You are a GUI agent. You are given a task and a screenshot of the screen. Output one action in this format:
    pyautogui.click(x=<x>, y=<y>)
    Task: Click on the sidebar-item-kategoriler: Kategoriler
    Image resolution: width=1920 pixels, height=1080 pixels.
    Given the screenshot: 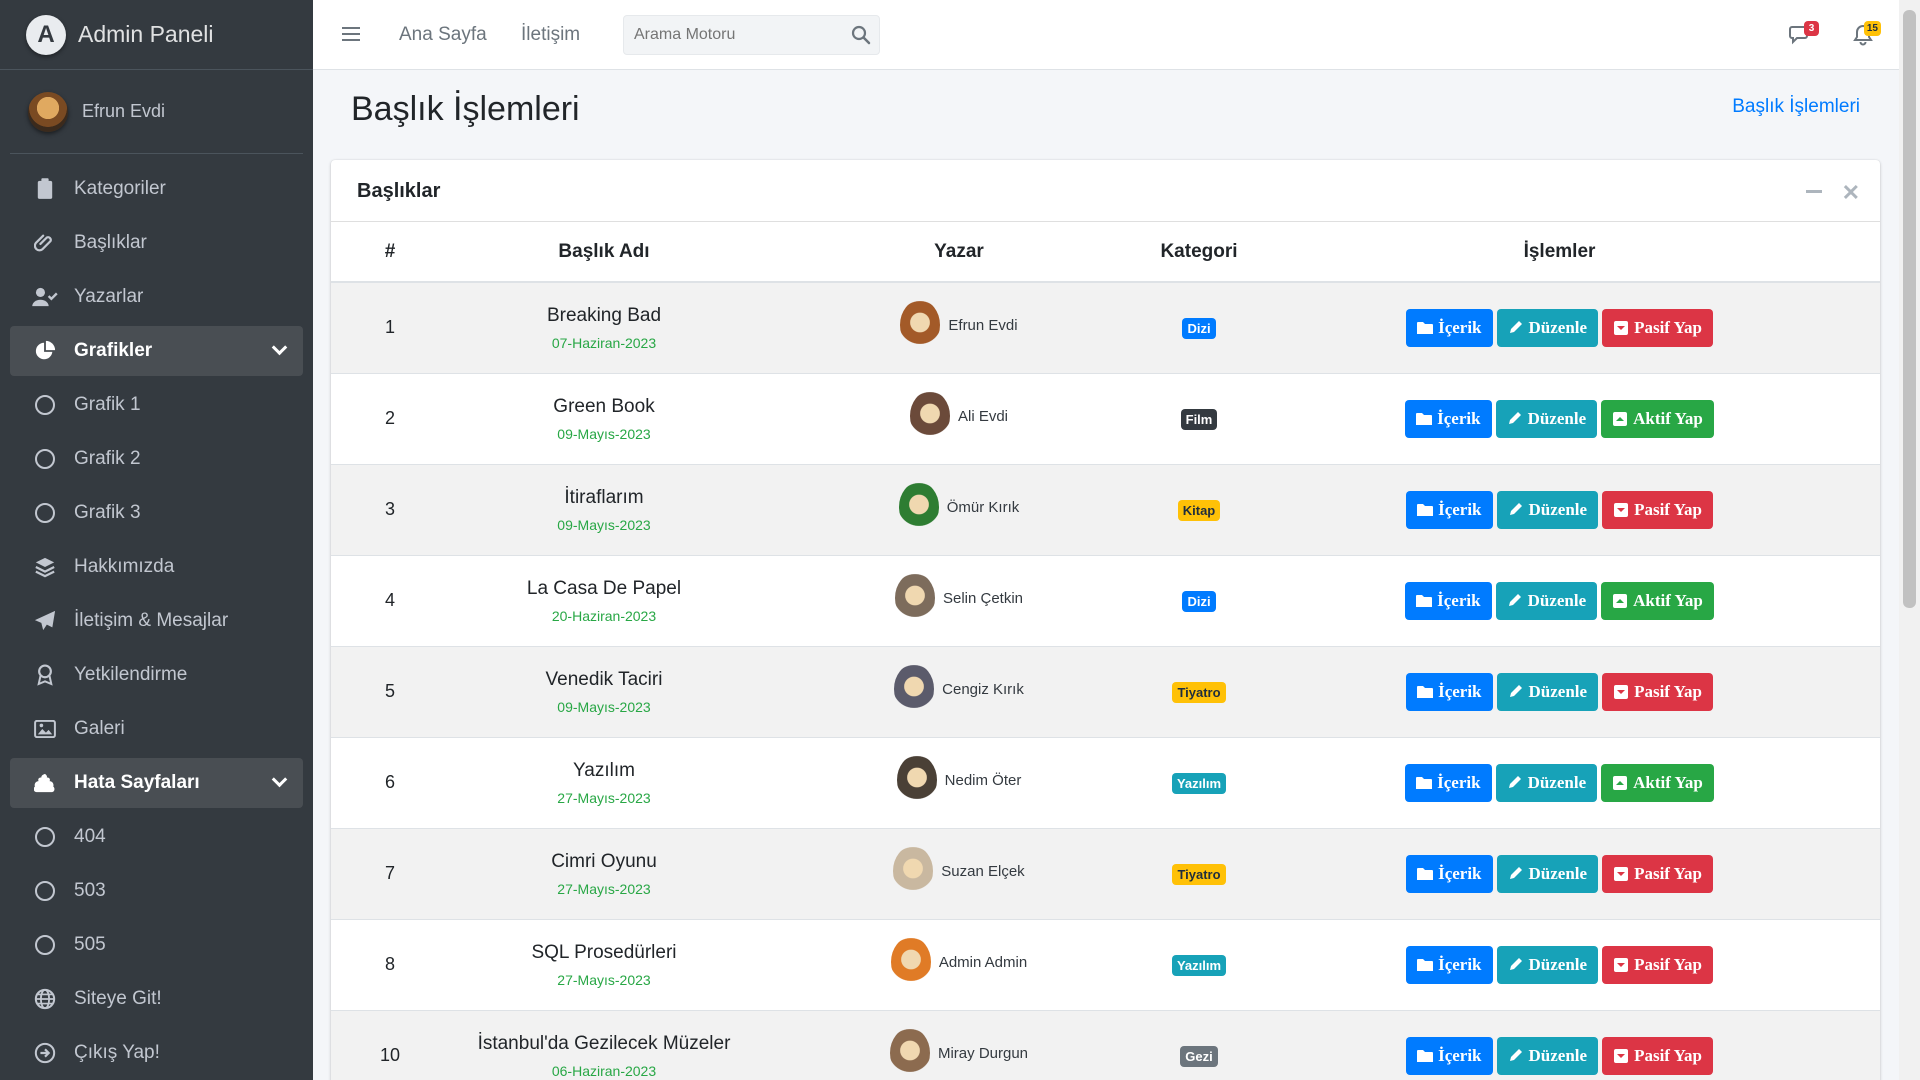 What is the action you would take?
    pyautogui.click(x=156, y=189)
    